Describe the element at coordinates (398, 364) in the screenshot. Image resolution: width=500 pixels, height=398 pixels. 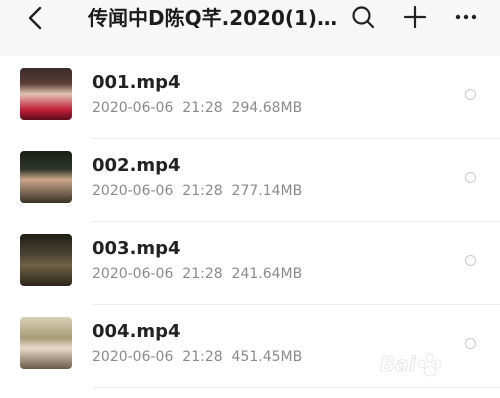
I see `svg-text: Bai` at that location.